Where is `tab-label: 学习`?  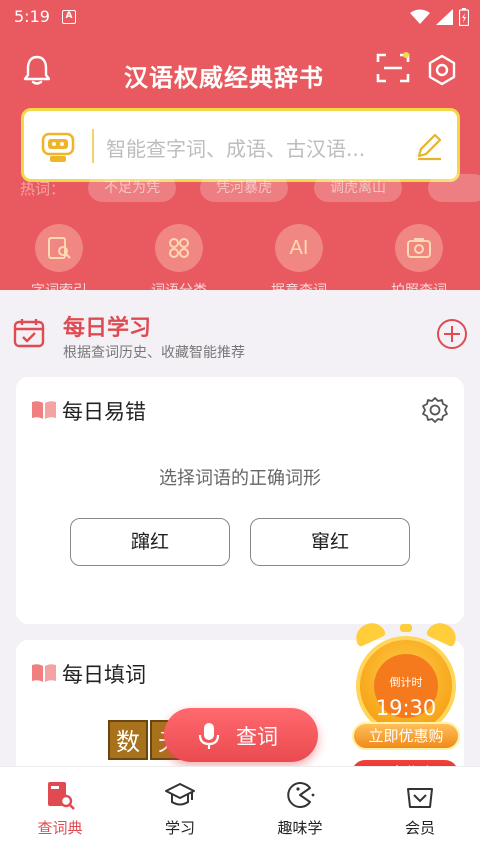
tab-label: 学习 is located at coordinates (179, 828).